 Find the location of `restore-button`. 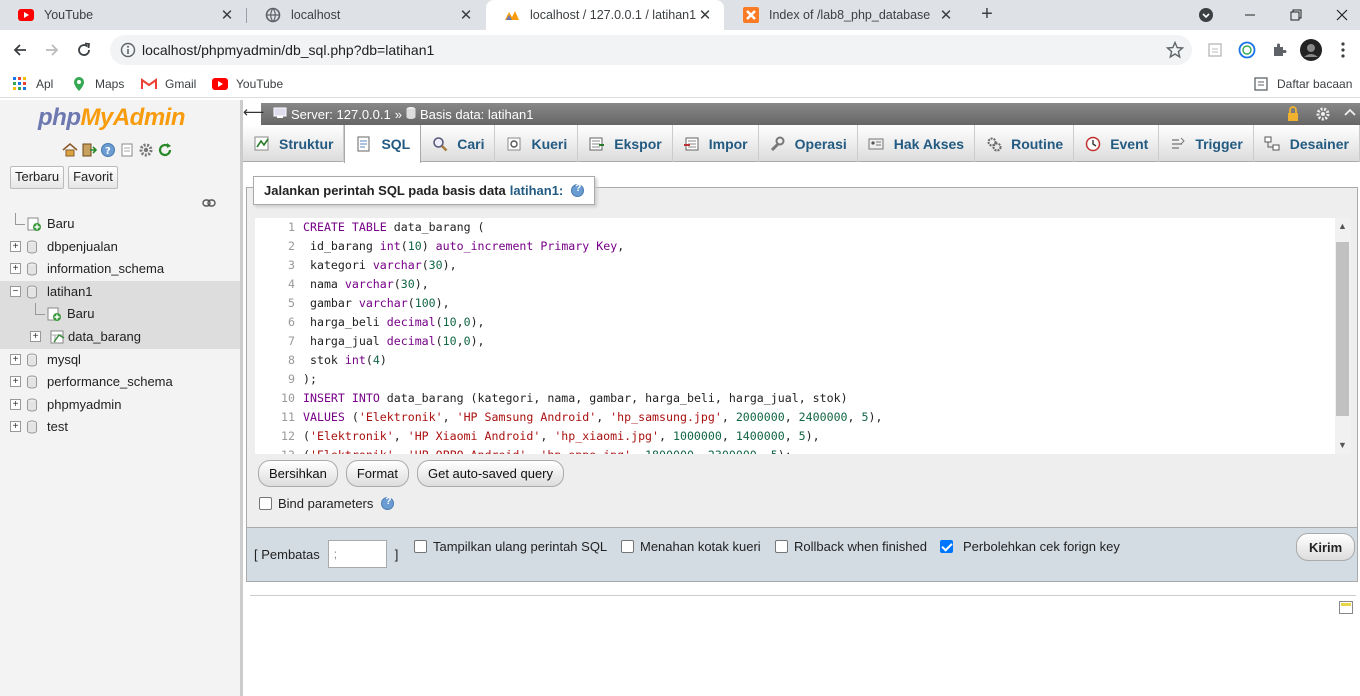

restore-button is located at coordinates (1296, 15).